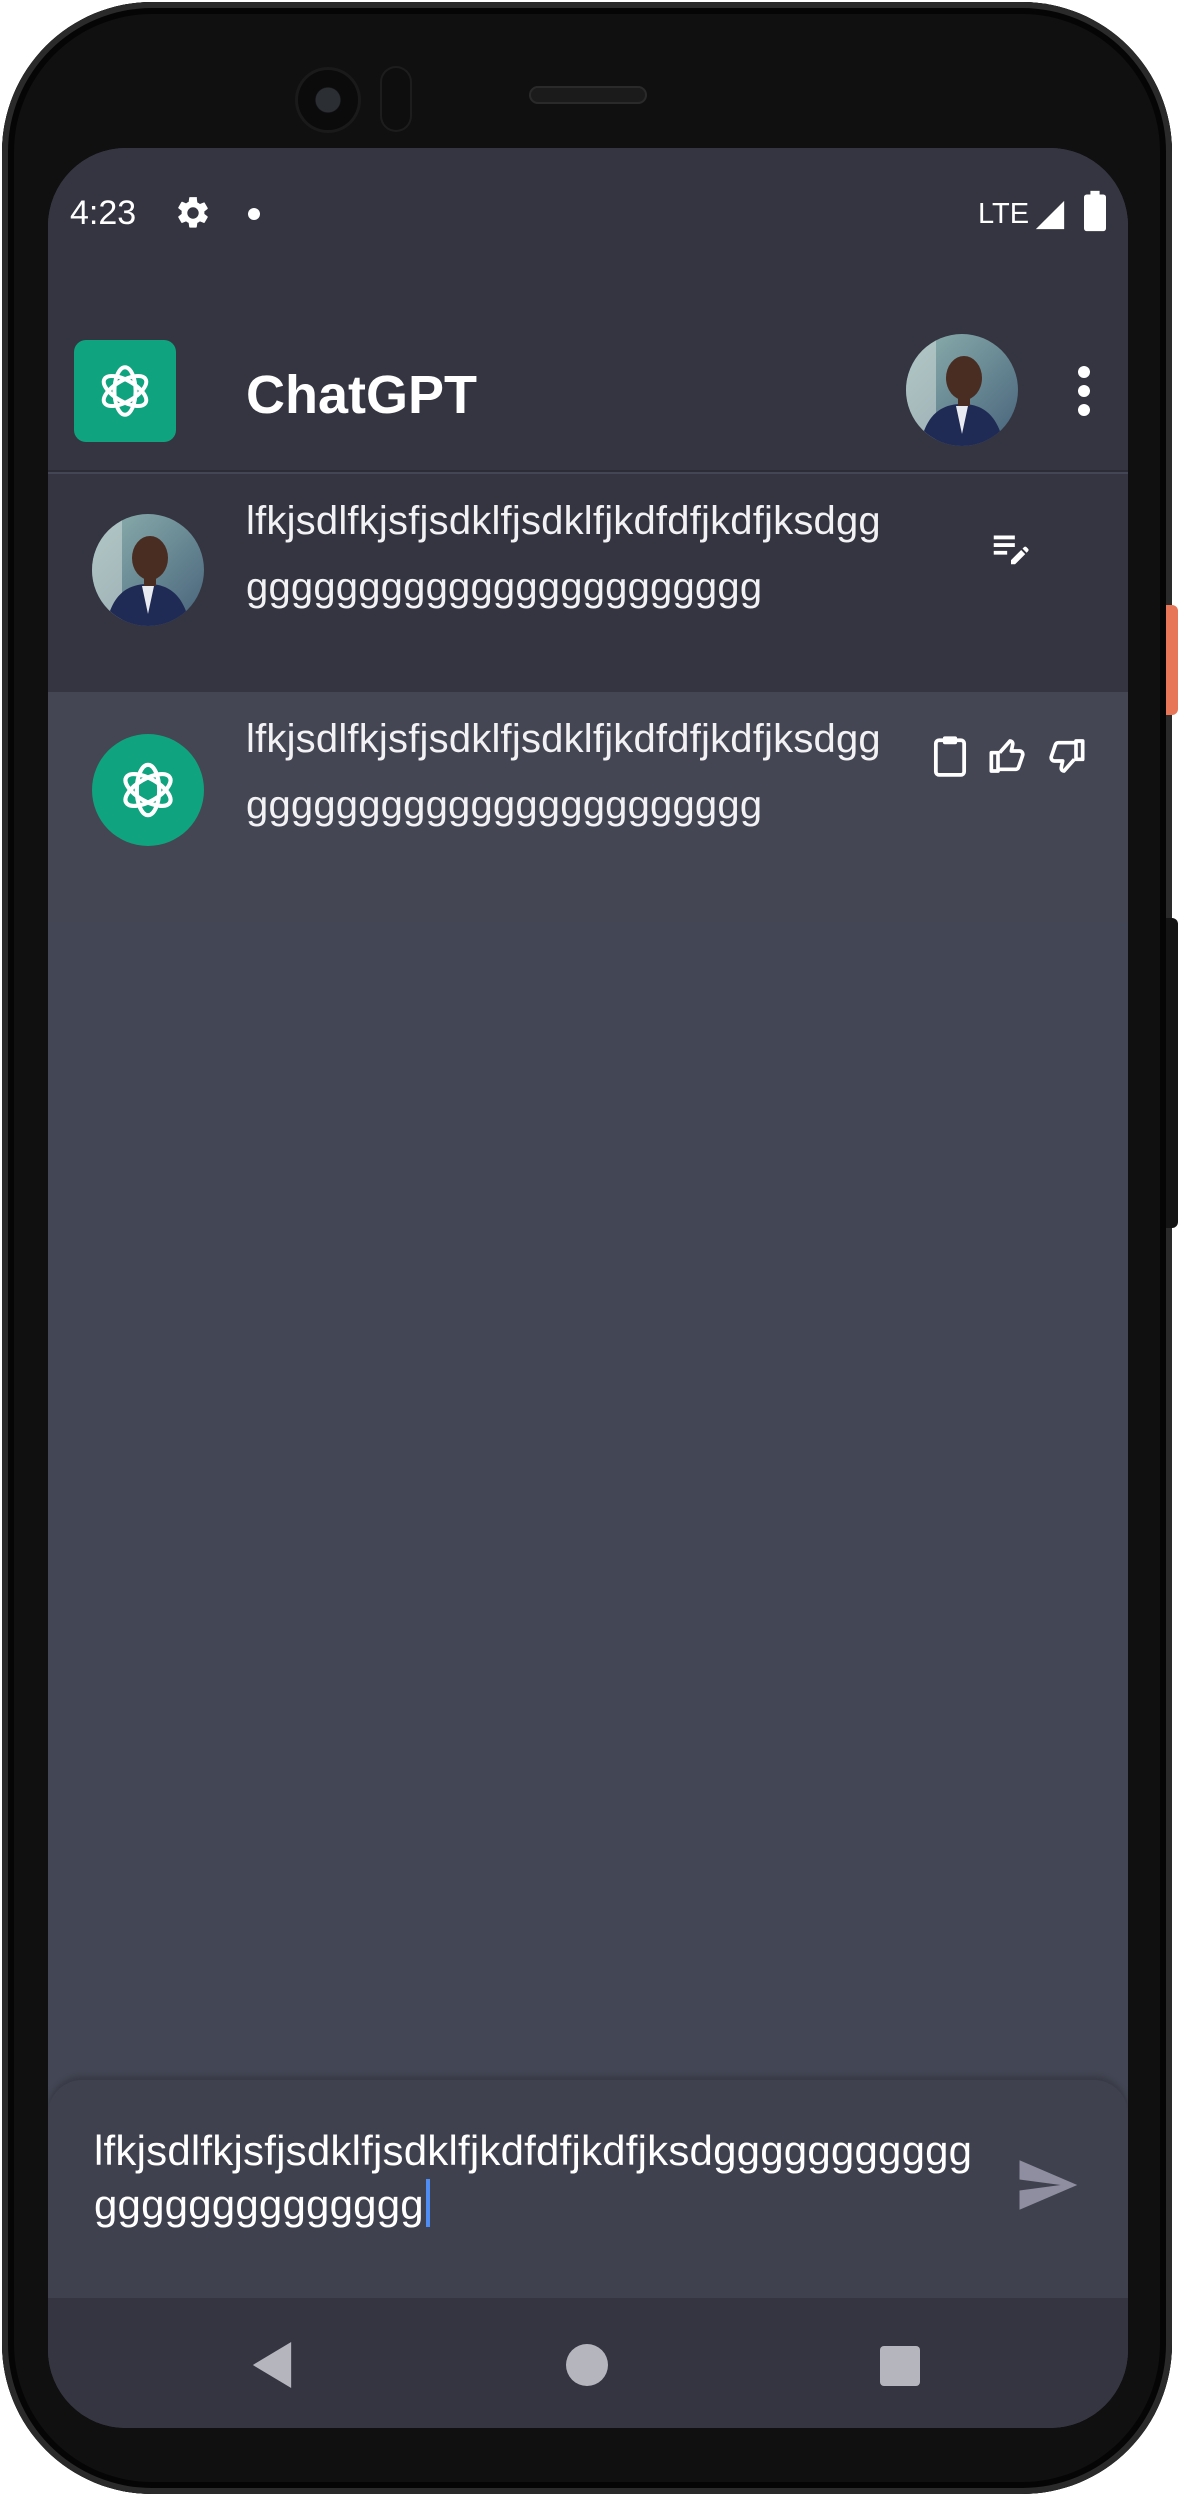  What do you see at coordinates (588, 95) in the screenshot?
I see `earpiece-speaker` at bounding box center [588, 95].